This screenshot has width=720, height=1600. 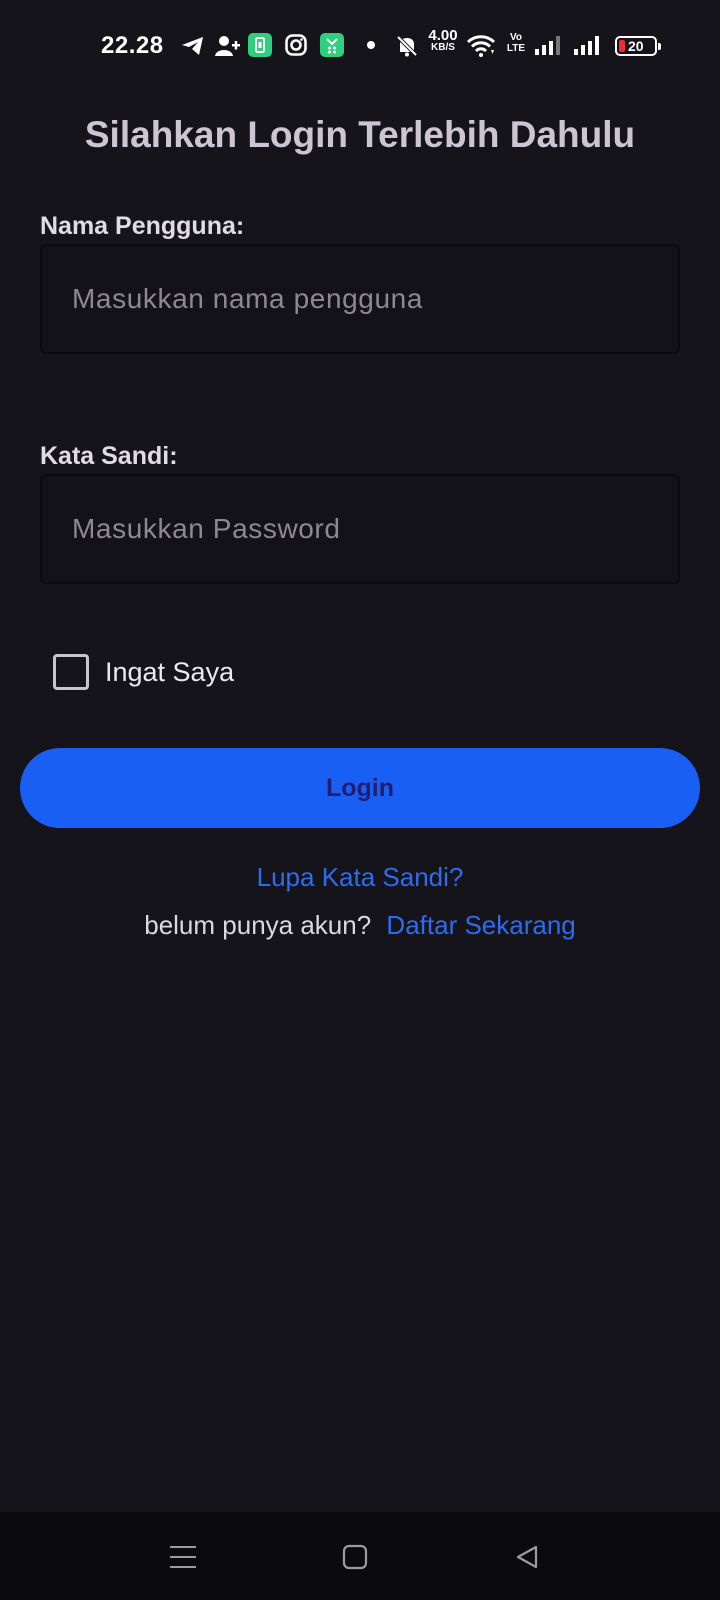 What do you see at coordinates (548, 45) in the screenshot?
I see `signal-1-icon` at bounding box center [548, 45].